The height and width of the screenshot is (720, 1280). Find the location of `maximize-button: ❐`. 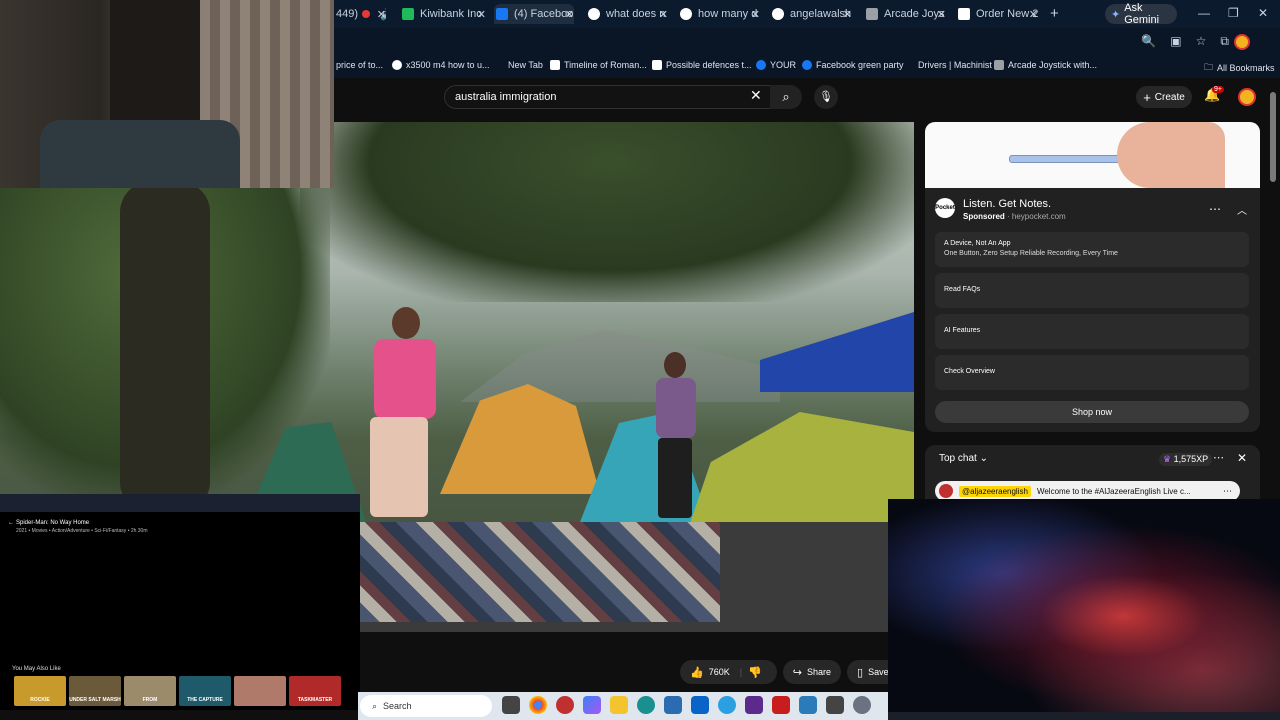

maximize-button: ❐ is located at coordinates (1233, 13).